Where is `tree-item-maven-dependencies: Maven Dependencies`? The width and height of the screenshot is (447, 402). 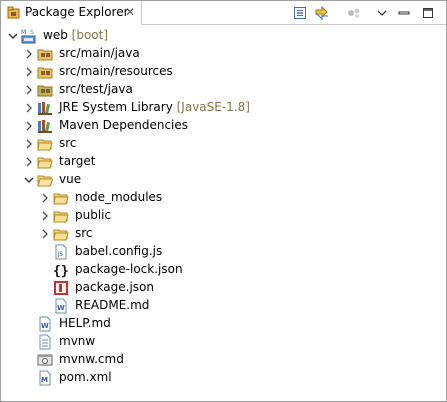 tree-item-maven-dependencies: Maven Dependencies is located at coordinates (223, 126).